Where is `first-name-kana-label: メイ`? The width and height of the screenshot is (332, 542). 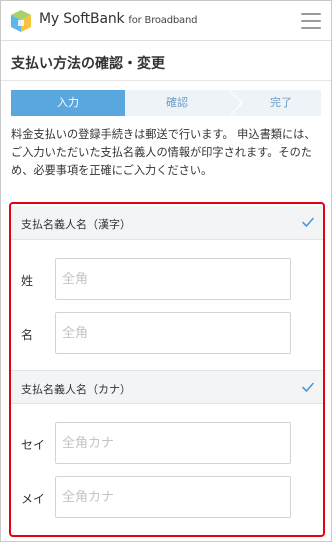
first-name-kana-label: メイ is located at coordinates (33, 499).